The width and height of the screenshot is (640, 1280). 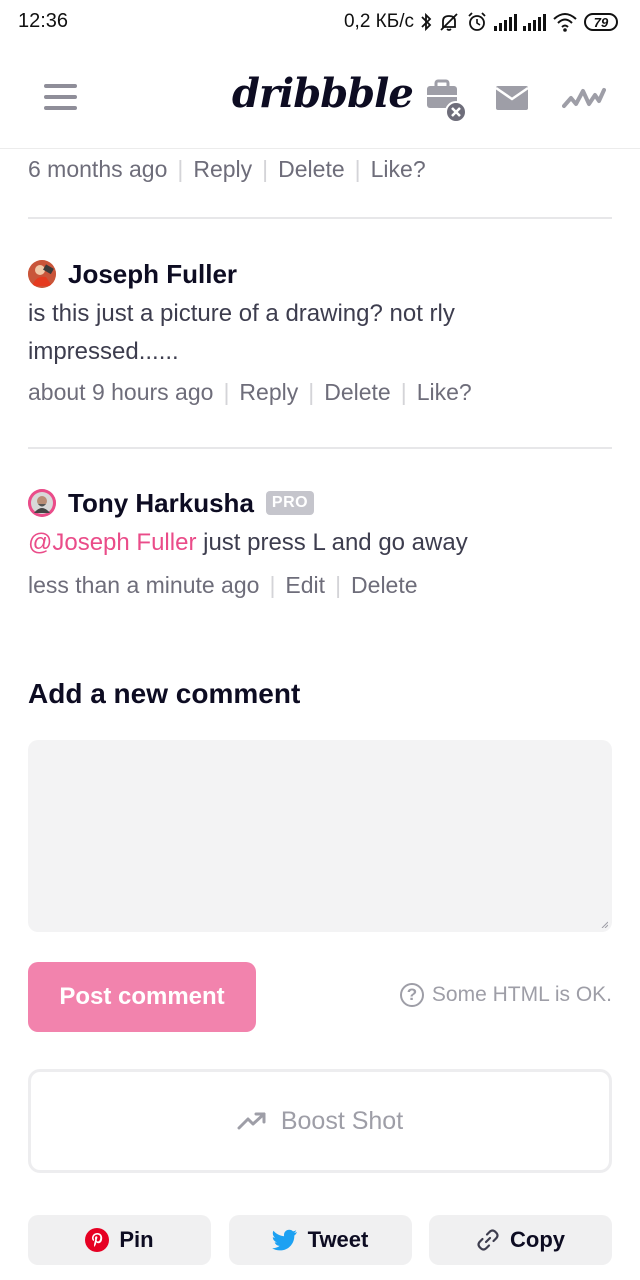 I want to click on share-buttons: Pin Tweet Copy, so click(x=320, y=1240).